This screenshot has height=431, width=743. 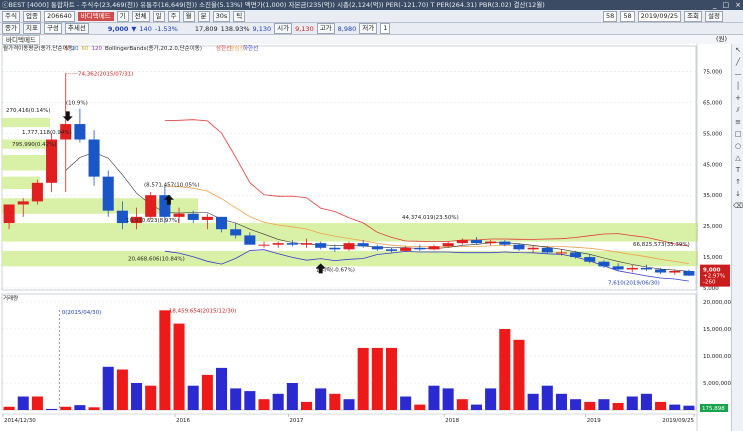 What do you see at coordinates (95, 16) in the screenshot?
I see `stock-name-badge: 바디텍메드` at bounding box center [95, 16].